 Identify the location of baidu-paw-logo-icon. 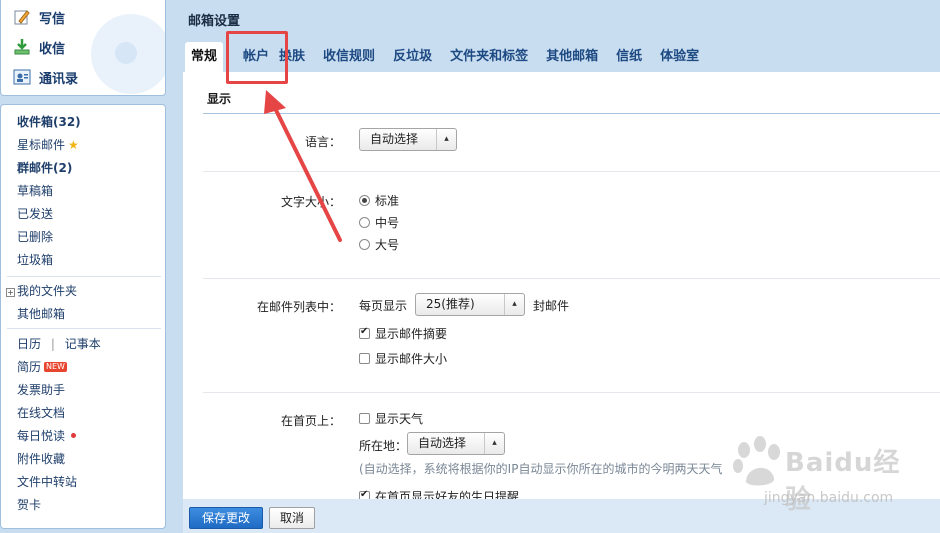
(756, 461).